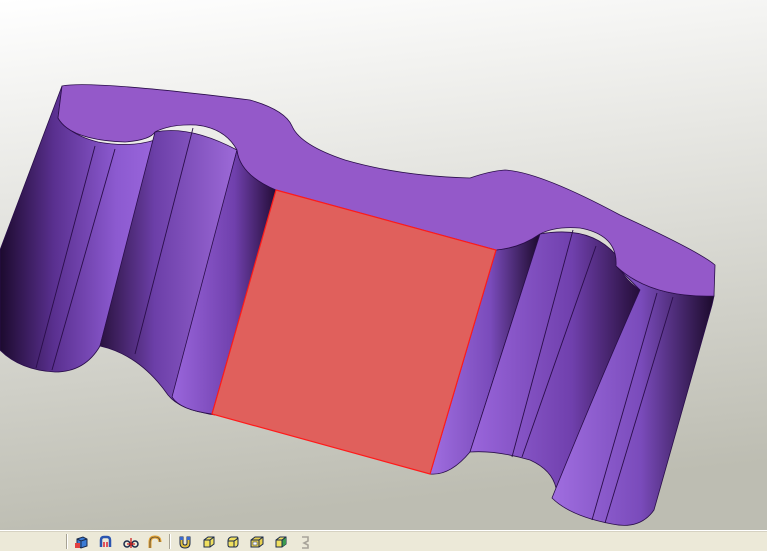  Describe the element at coordinates (281, 541) in the screenshot. I see `shaded-box-icon` at that location.